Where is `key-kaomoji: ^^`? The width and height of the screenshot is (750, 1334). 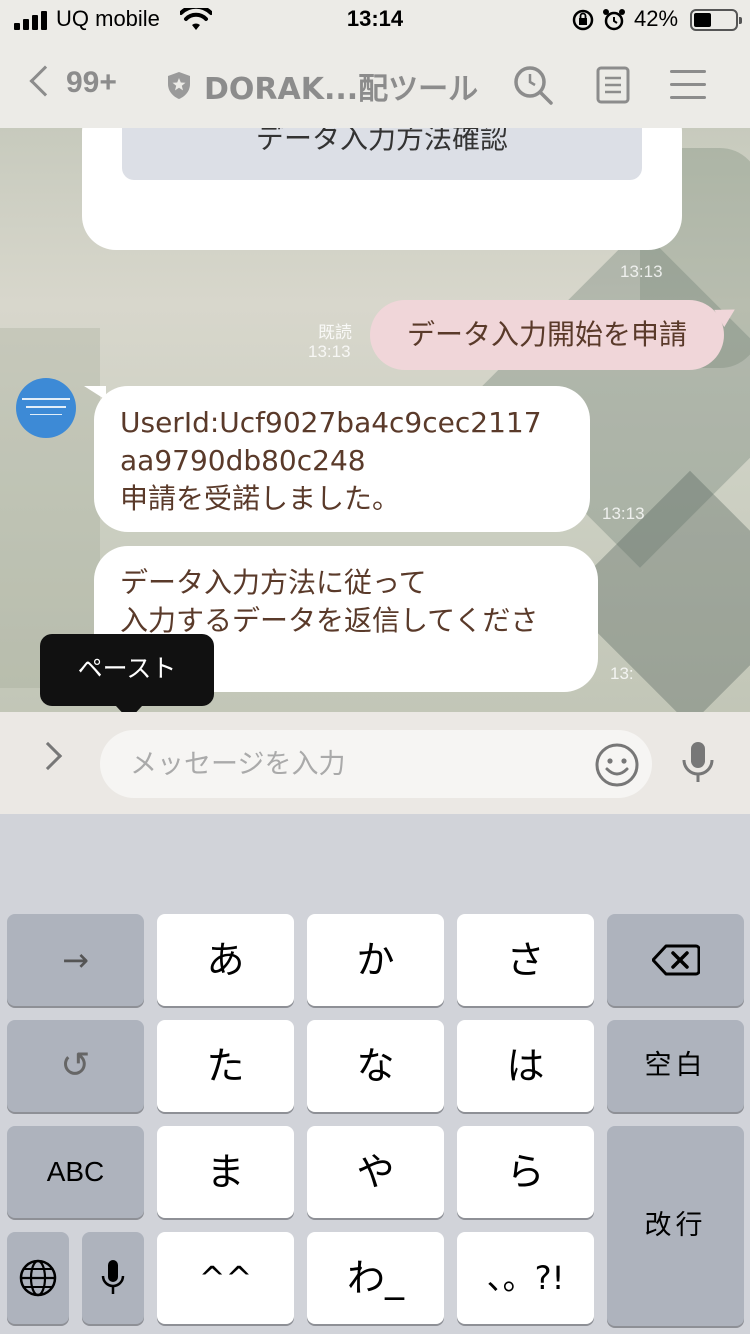
key-kaomoji: ^^ is located at coordinates (225, 1278).